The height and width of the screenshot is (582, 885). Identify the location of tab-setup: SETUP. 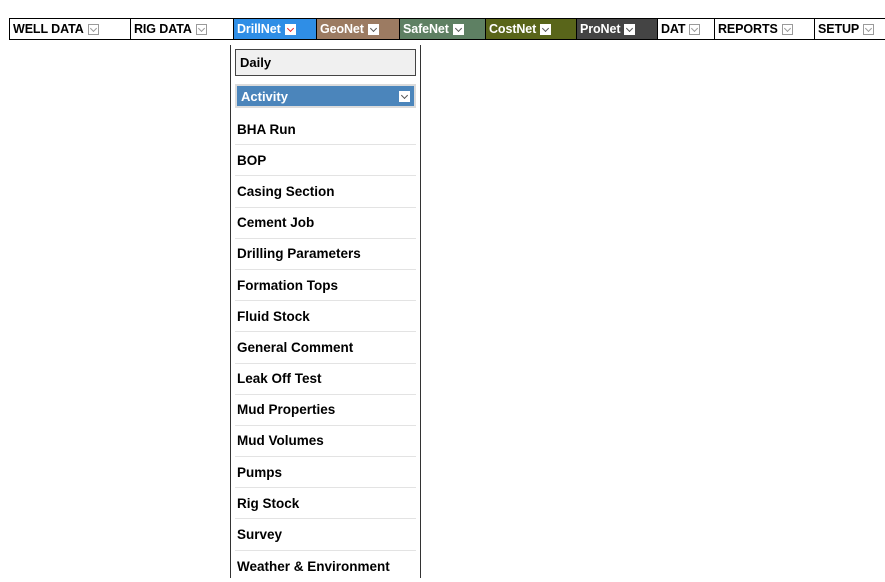
(850, 29).